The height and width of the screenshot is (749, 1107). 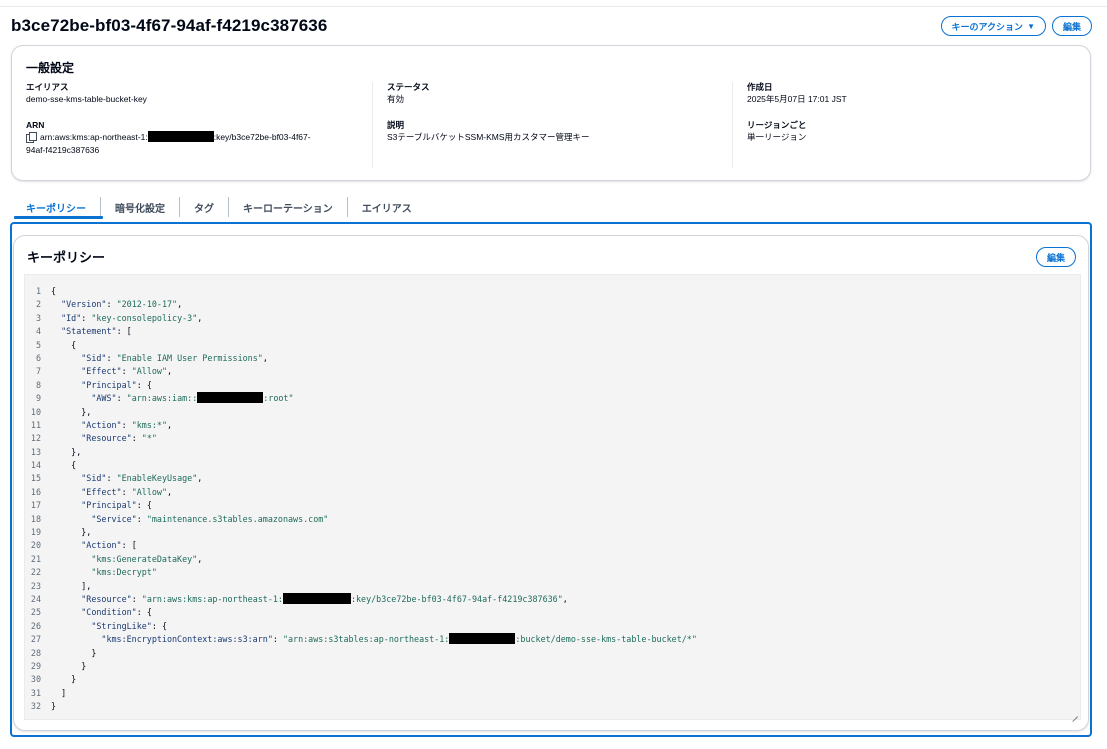 I want to click on top-divider, so click(x=553, y=6).